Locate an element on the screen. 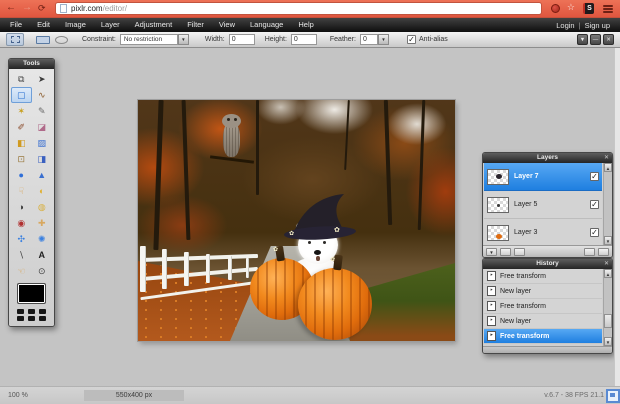  tool-blur: ● is located at coordinates (21, 175).